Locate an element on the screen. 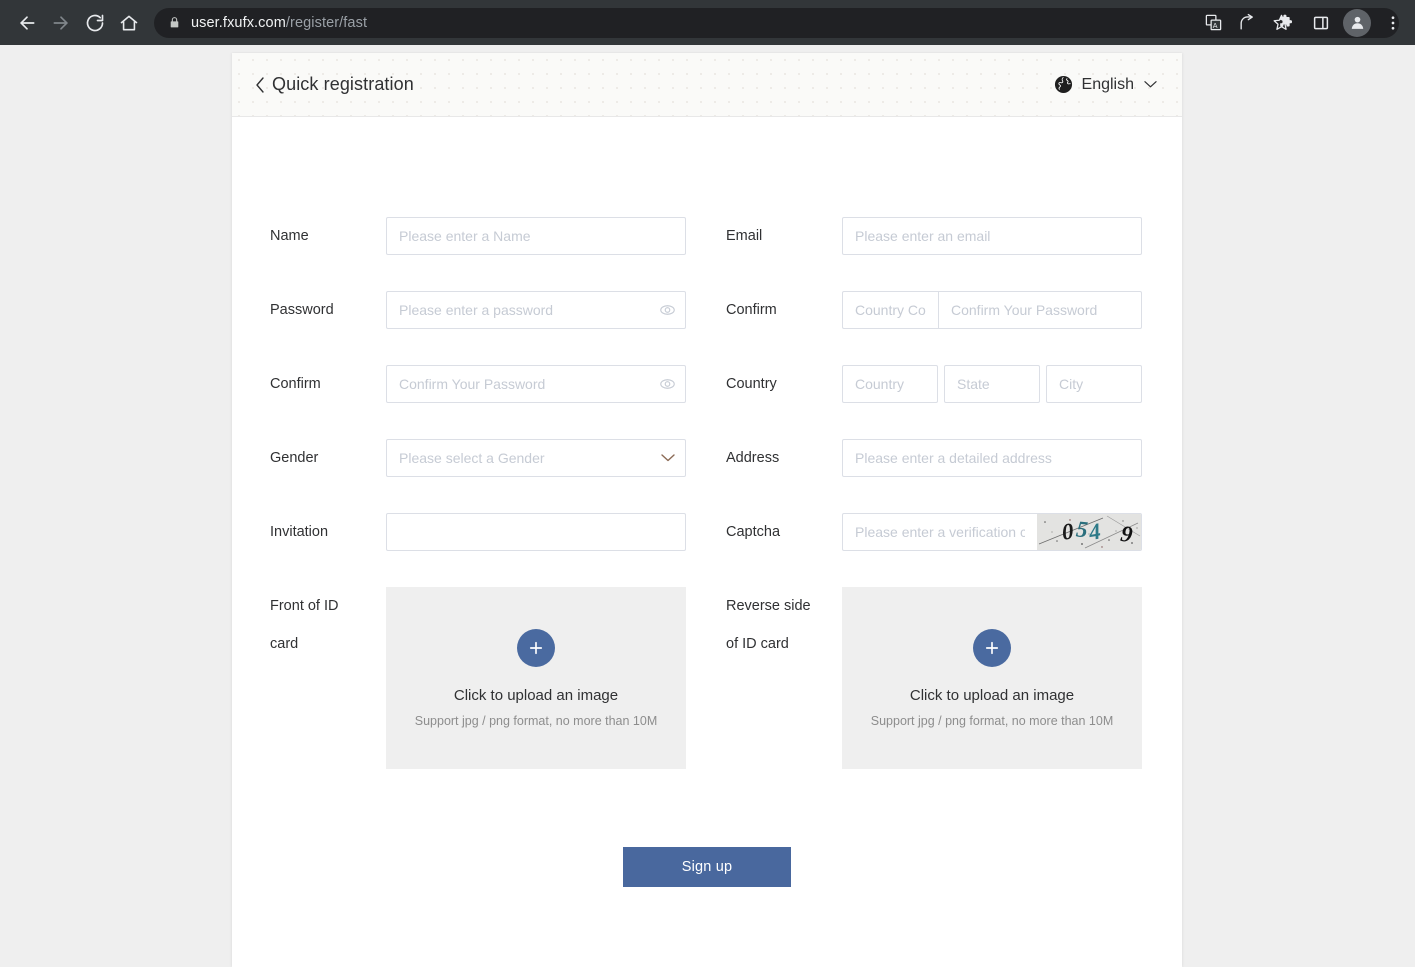  reload-icon is located at coordinates (95, 23).